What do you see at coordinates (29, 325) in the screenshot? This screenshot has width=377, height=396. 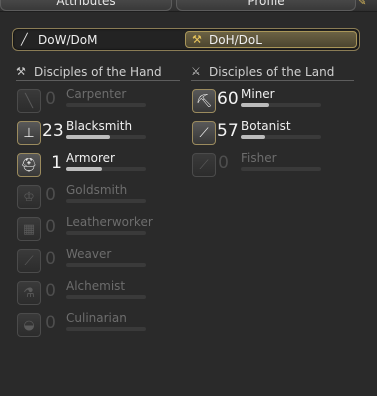 I see `pot-icon: ◒` at bounding box center [29, 325].